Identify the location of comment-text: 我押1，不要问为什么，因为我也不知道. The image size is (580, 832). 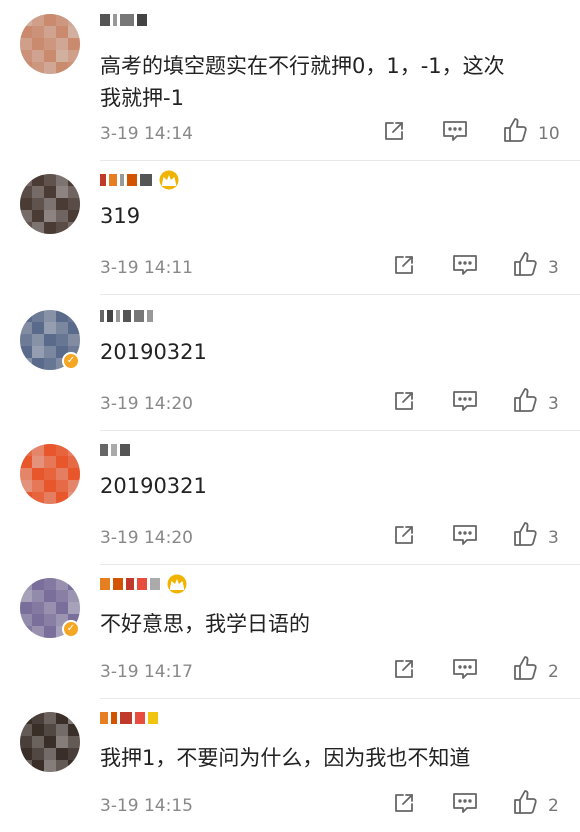
(285, 758).